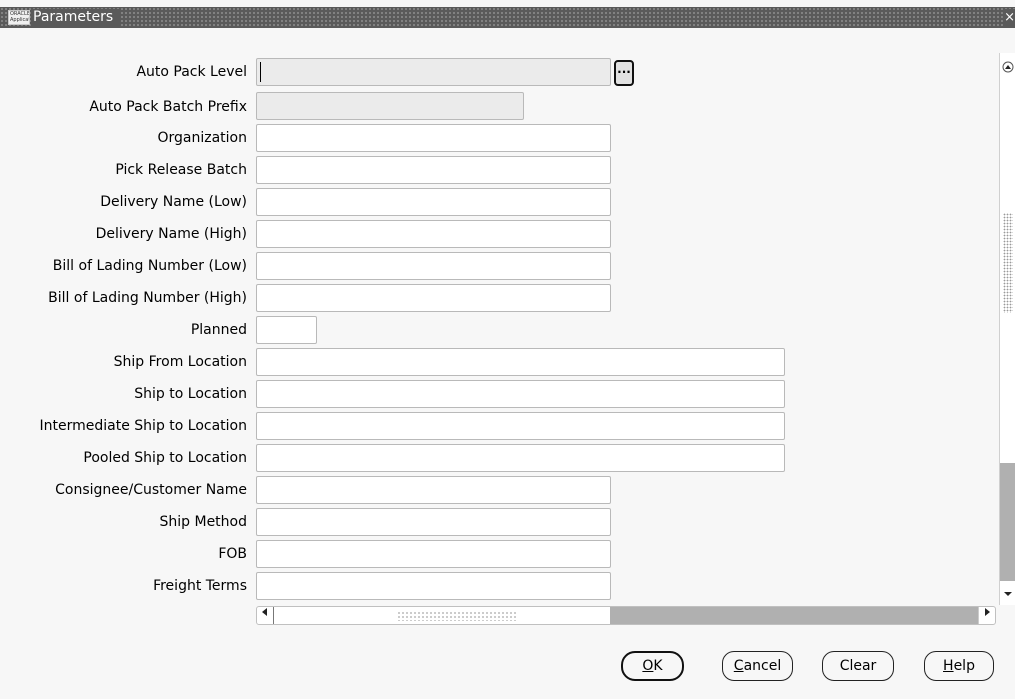  I want to click on label-planned: Planned, so click(218, 330).